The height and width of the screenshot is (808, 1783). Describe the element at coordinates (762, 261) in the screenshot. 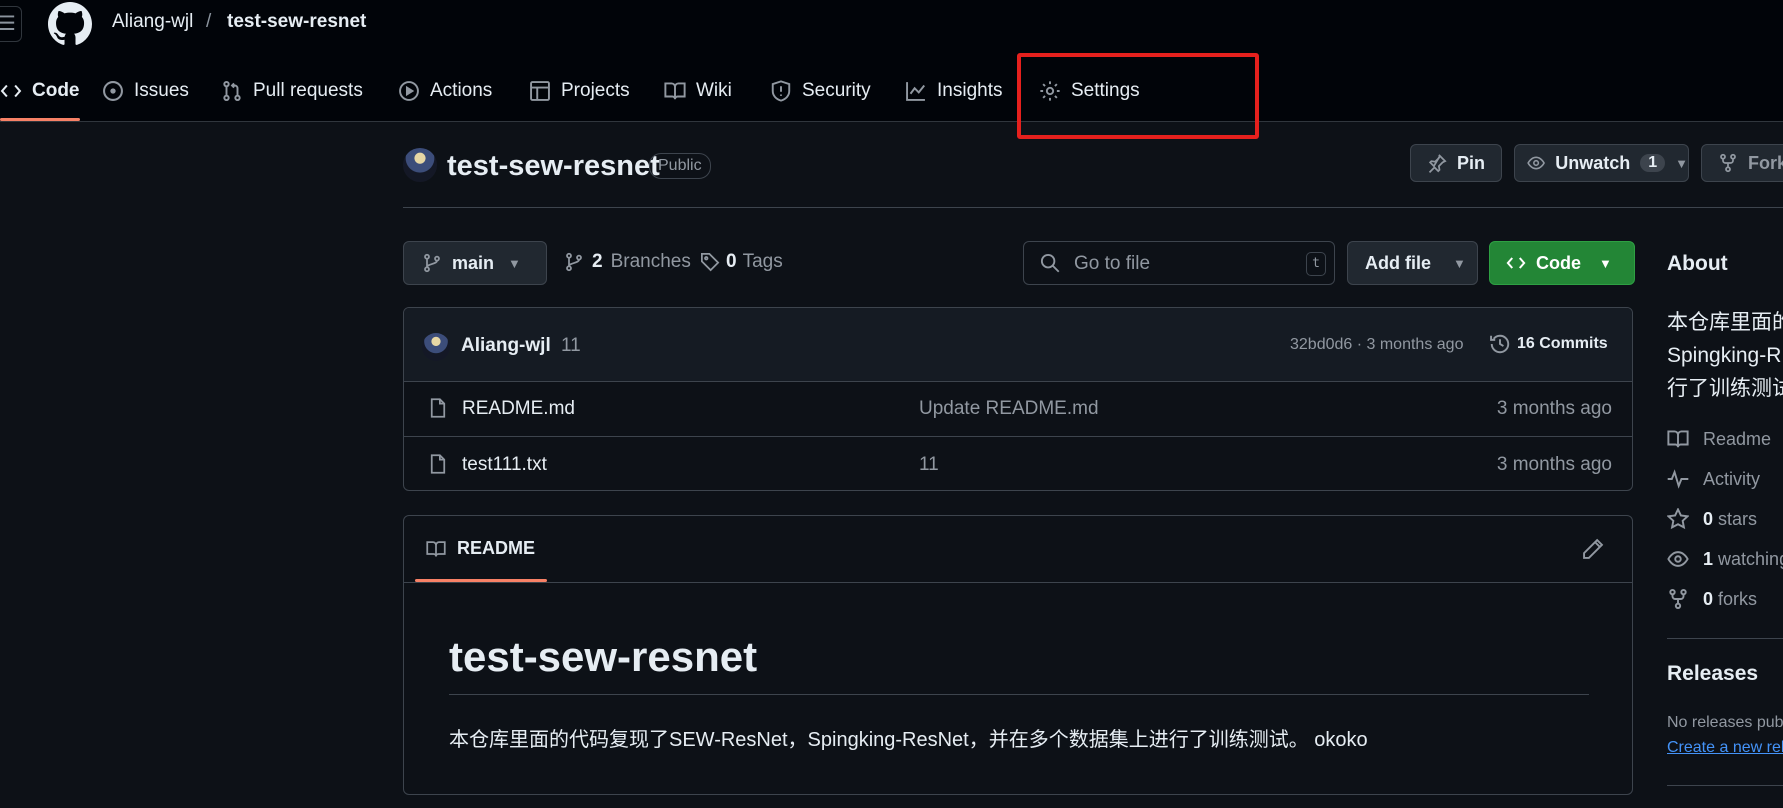

I see `tags-label: Tags` at that location.